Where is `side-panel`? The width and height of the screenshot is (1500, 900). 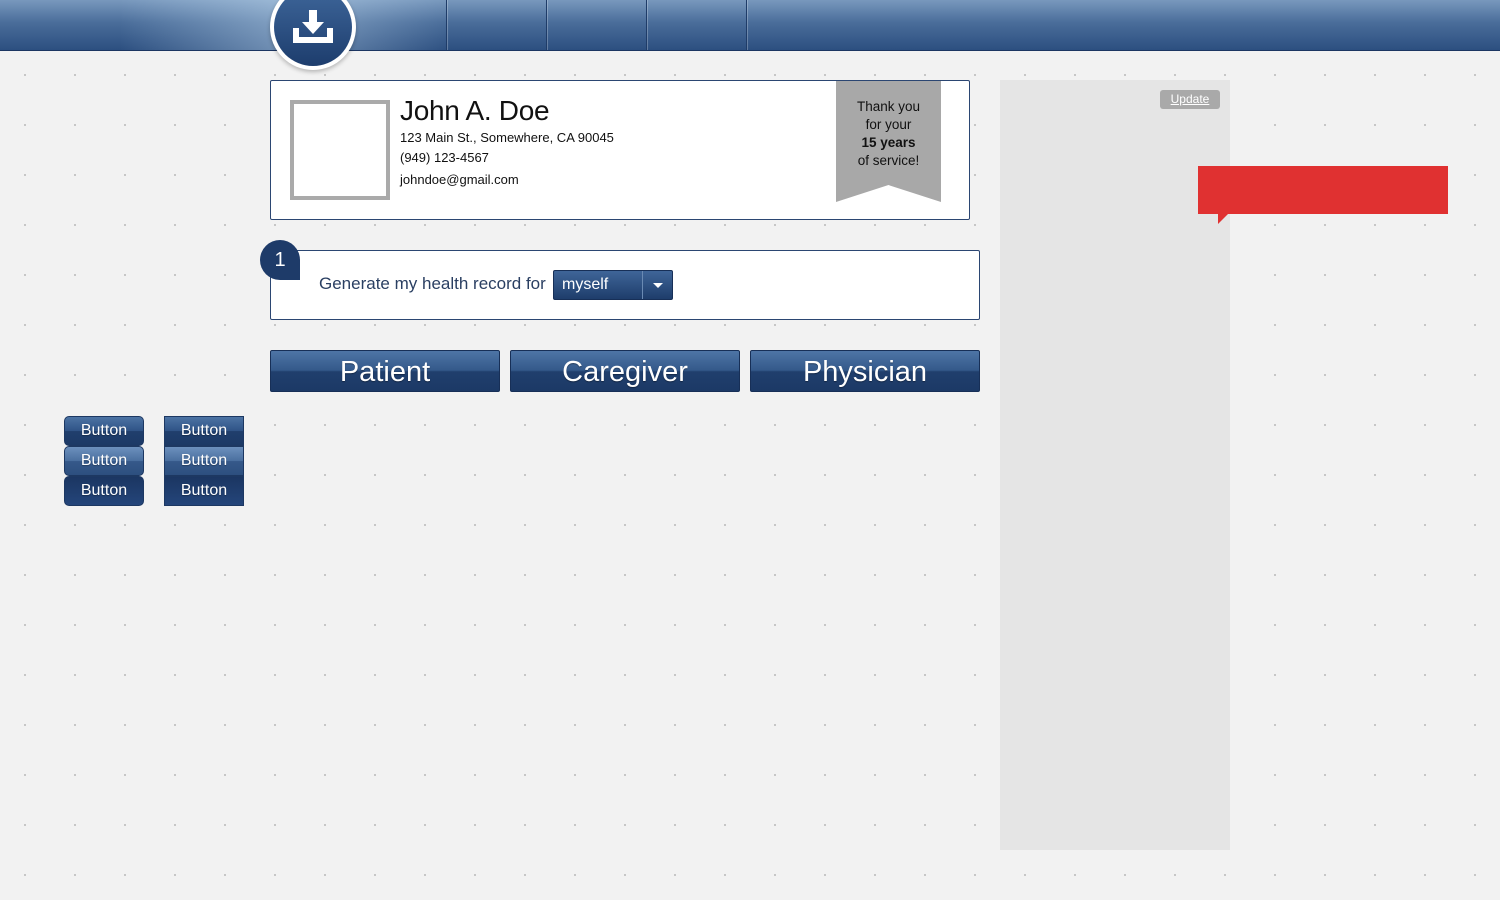
side-panel is located at coordinates (1115, 465).